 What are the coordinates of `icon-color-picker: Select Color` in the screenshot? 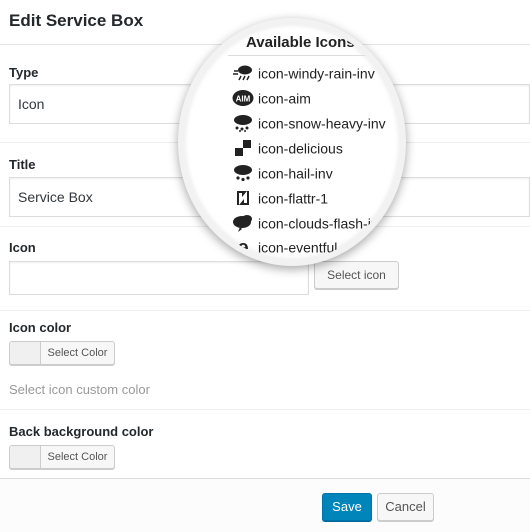 It's located at (62, 353).